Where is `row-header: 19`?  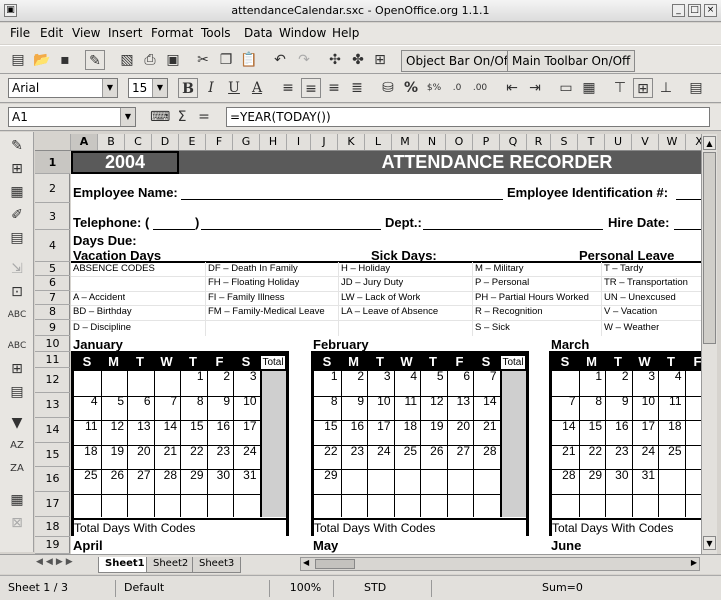
row-header: 19 is located at coordinates (52, 545).